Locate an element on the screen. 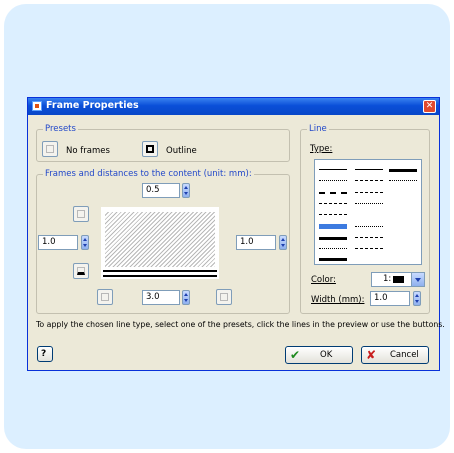 The width and height of the screenshot is (454, 453). bottom-line-button is located at coordinates (81, 271).